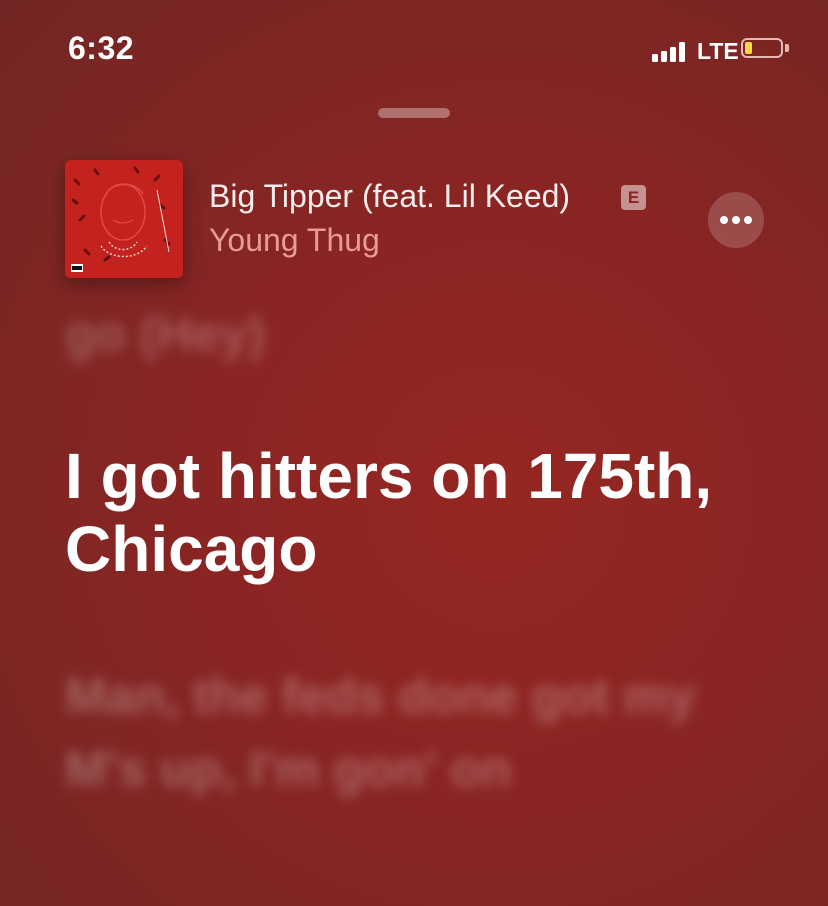  I want to click on battery-level-fill, so click(748, 48).